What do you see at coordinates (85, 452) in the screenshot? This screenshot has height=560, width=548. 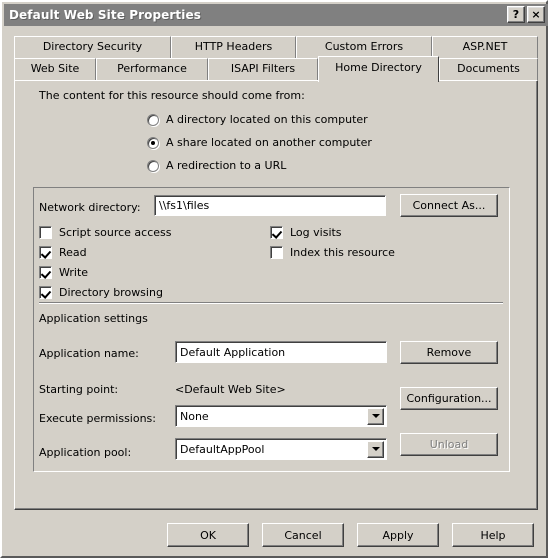 I see `application-pool-label: Application pool:` at bounding box center [85, 452].